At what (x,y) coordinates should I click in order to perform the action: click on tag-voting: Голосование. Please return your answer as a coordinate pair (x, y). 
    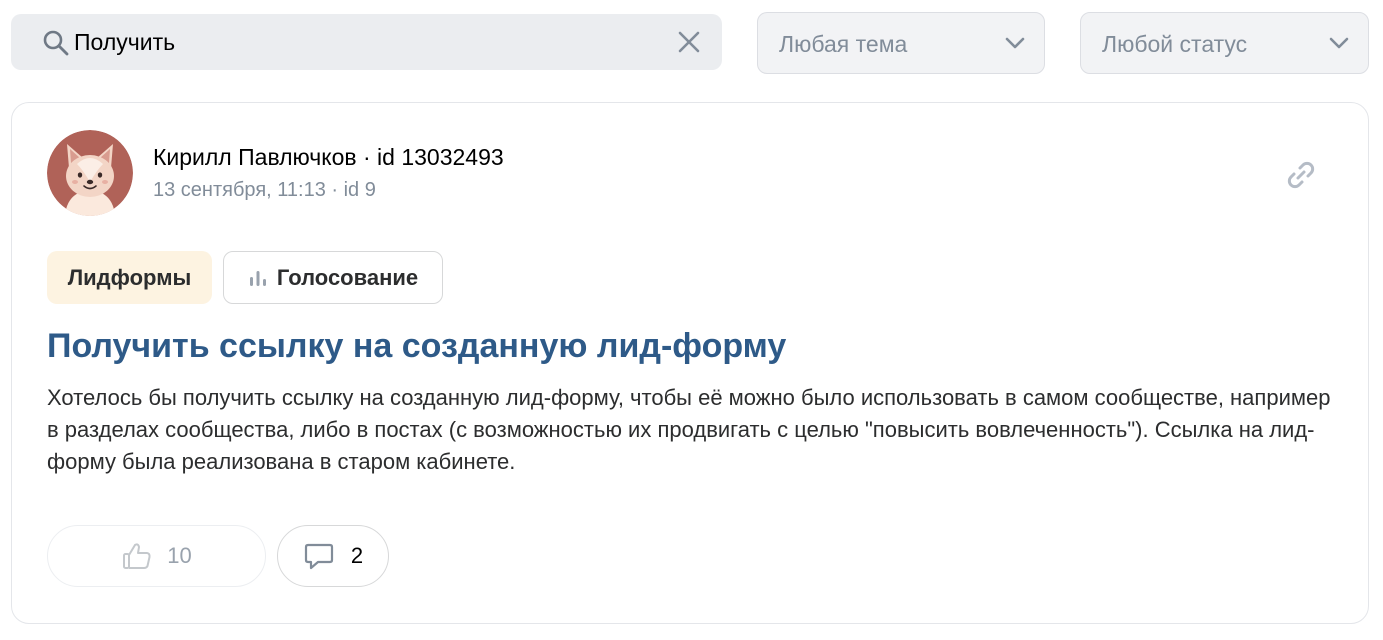
    Looking at the image, I should click on (333, 277).